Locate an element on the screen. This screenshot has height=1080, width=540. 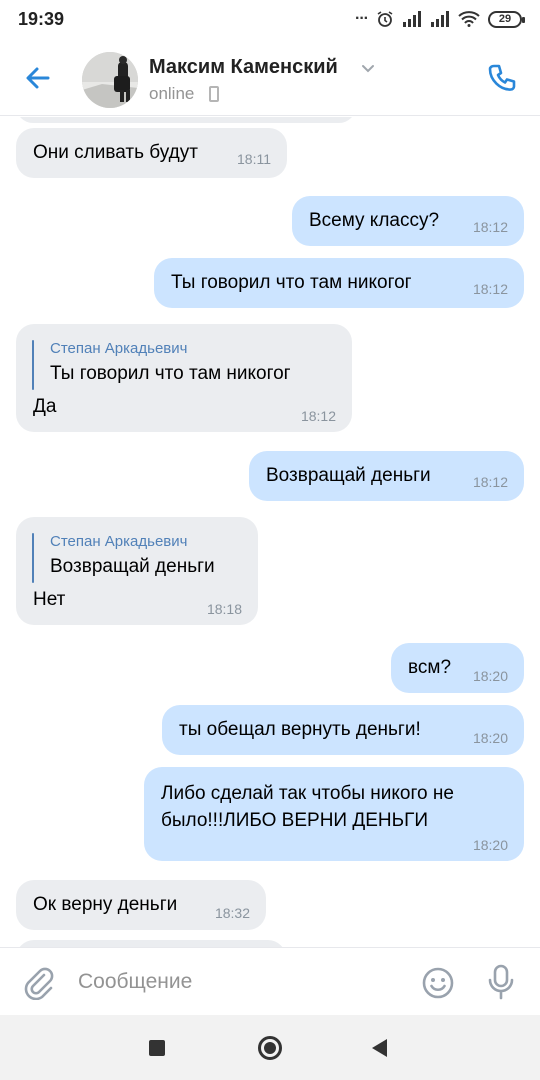
message-bubble: всм? 18:20 is located at coordinates (457, 668).